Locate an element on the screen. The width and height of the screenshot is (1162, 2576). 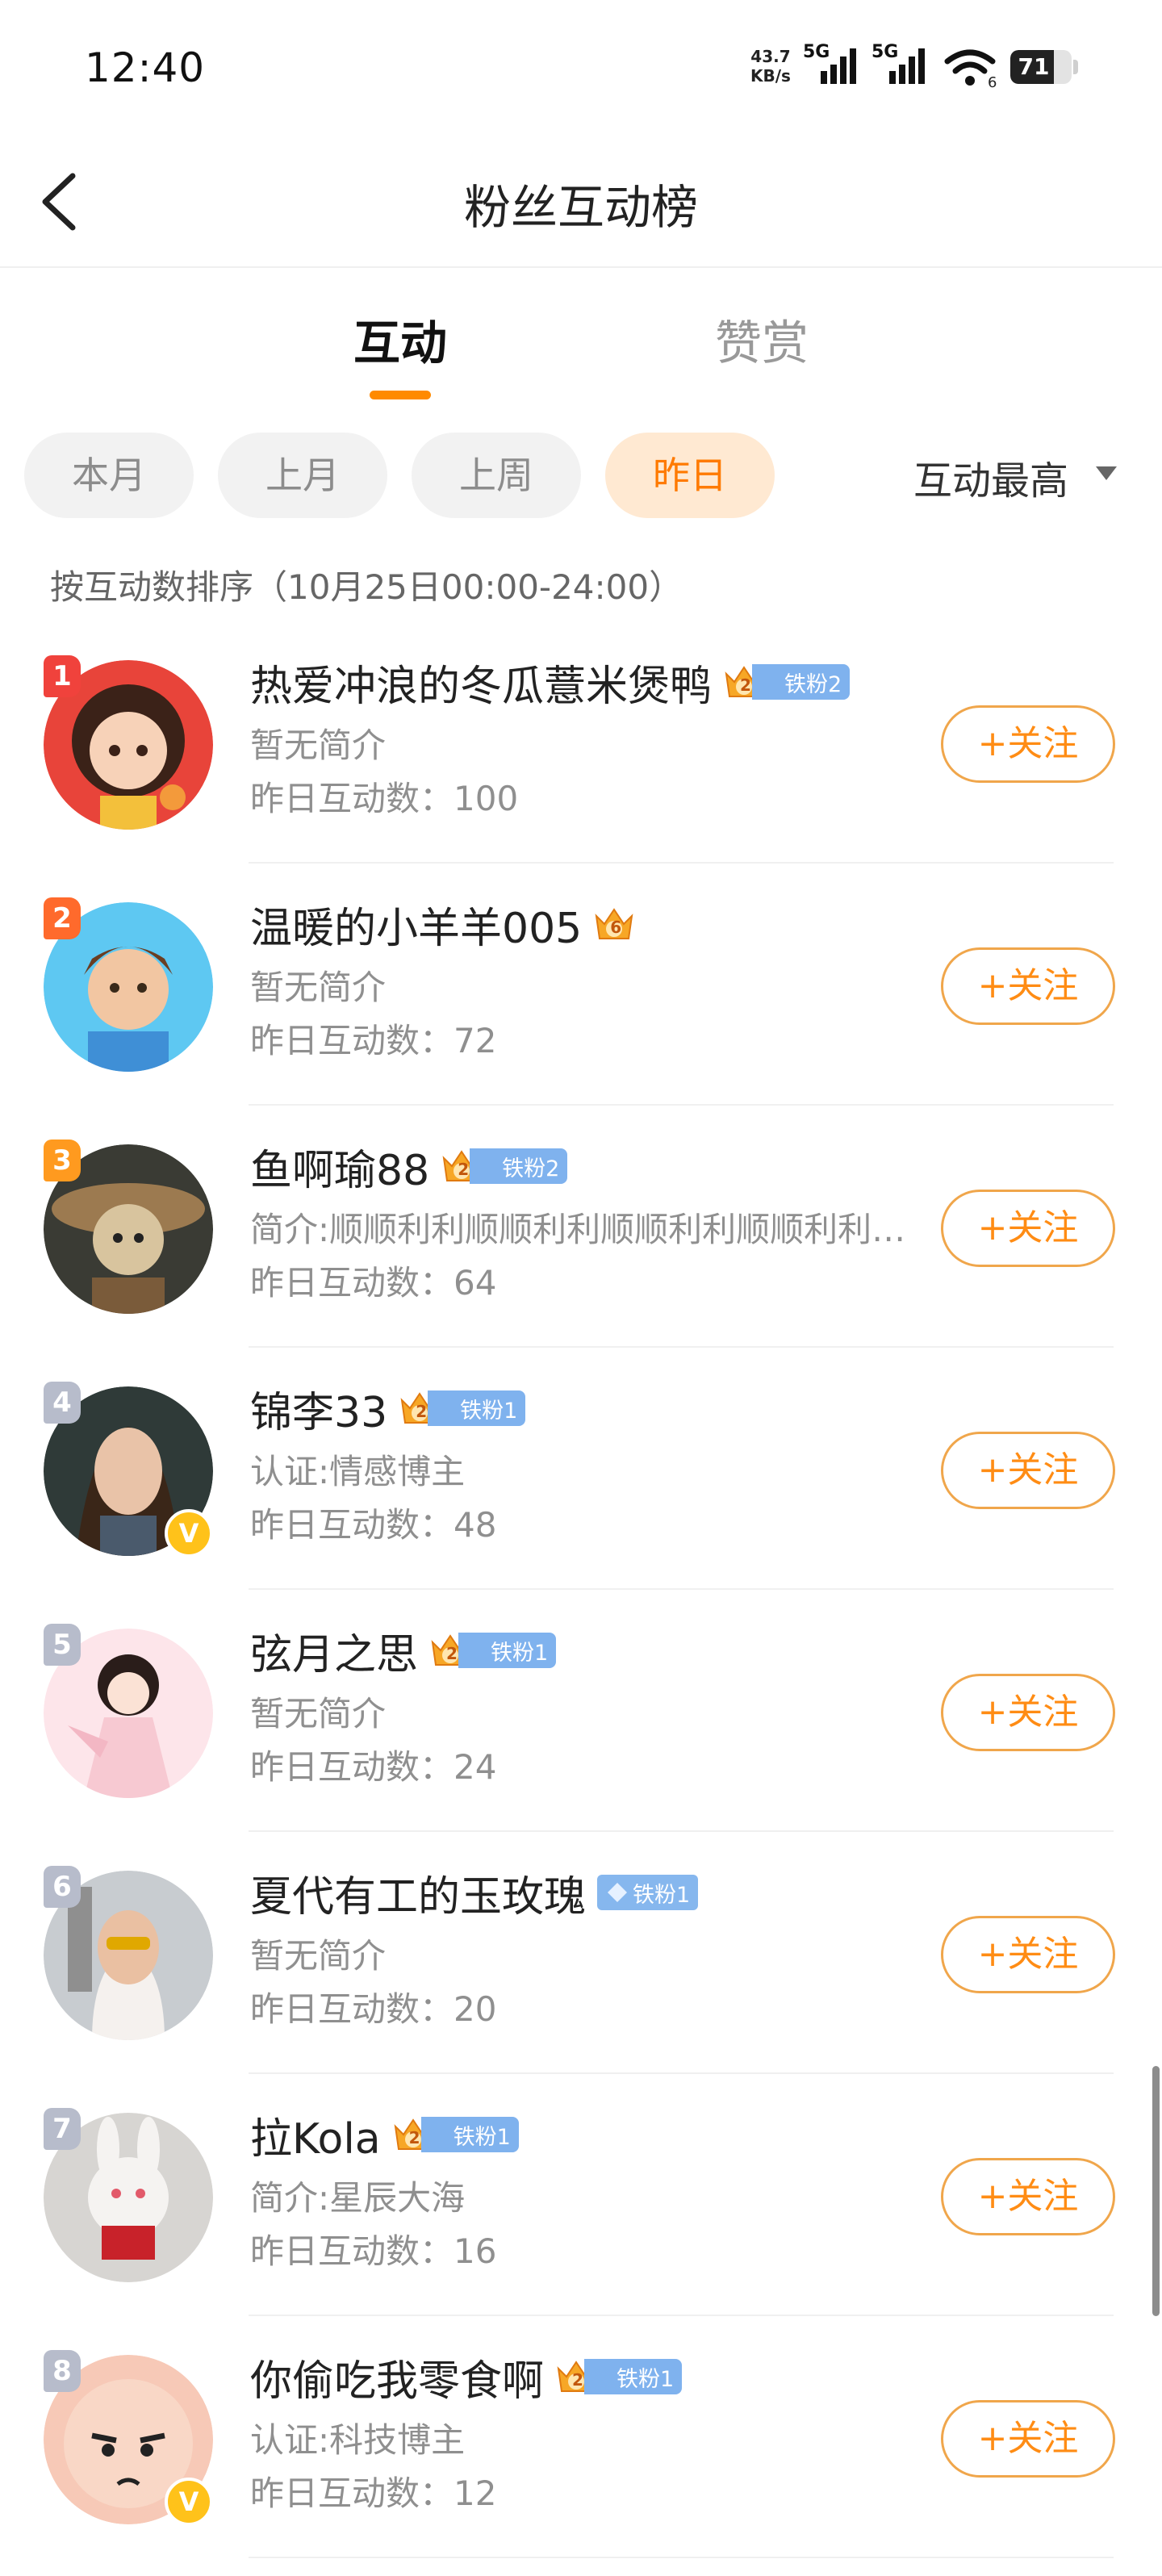
name-line: 你偷吃我零食啊 2 铁粉1 is located at coordinates (467, 2377).